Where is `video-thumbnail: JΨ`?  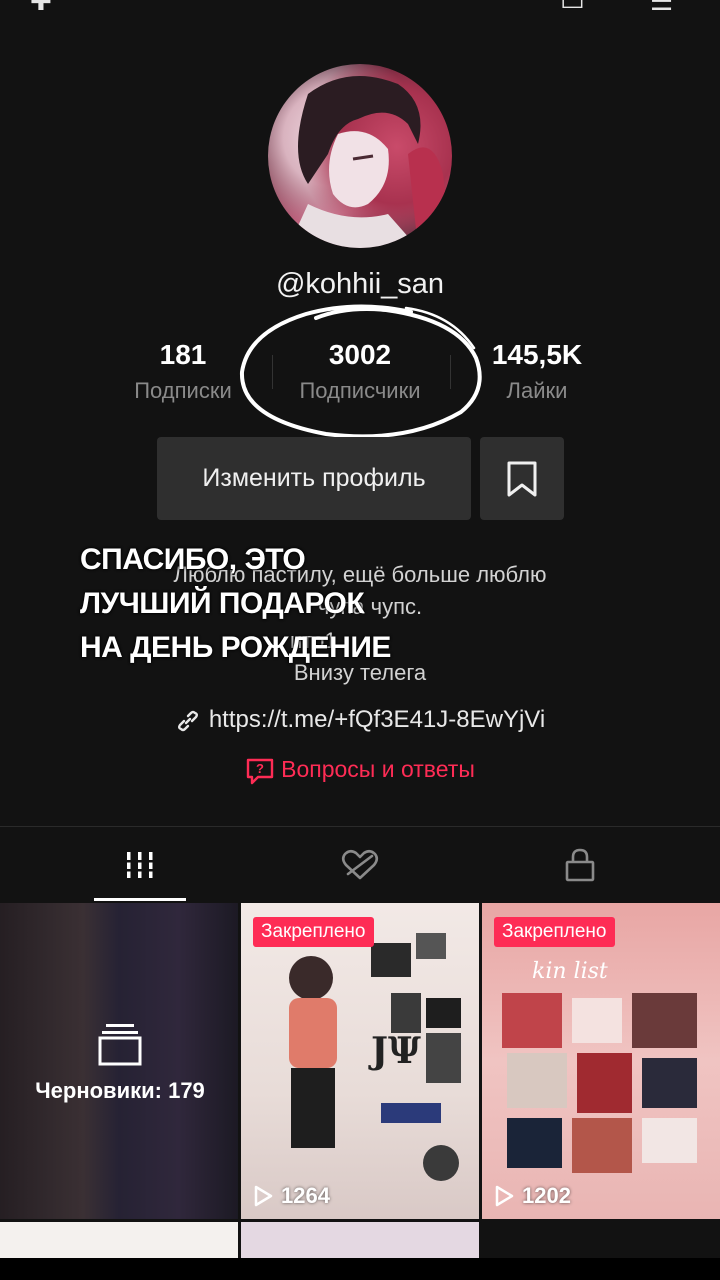
video-thumbnail: JΨ is located at coordinates (375, 1057).